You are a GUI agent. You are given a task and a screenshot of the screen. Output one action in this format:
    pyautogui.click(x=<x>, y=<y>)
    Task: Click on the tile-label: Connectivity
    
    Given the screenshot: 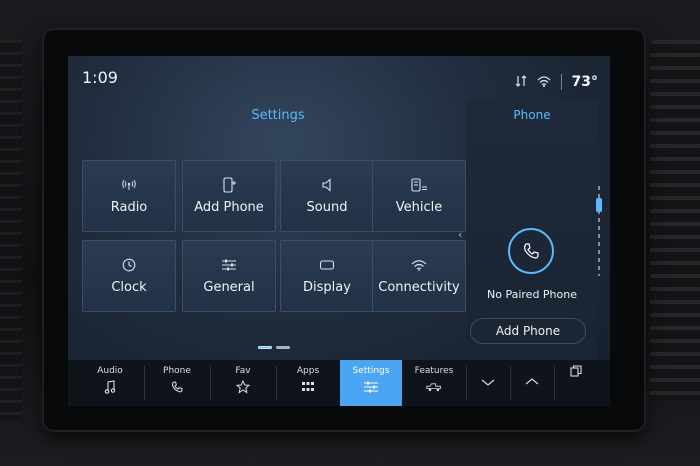 What is the action you would take?
    pyautogui.click(x=419, y=287)
    